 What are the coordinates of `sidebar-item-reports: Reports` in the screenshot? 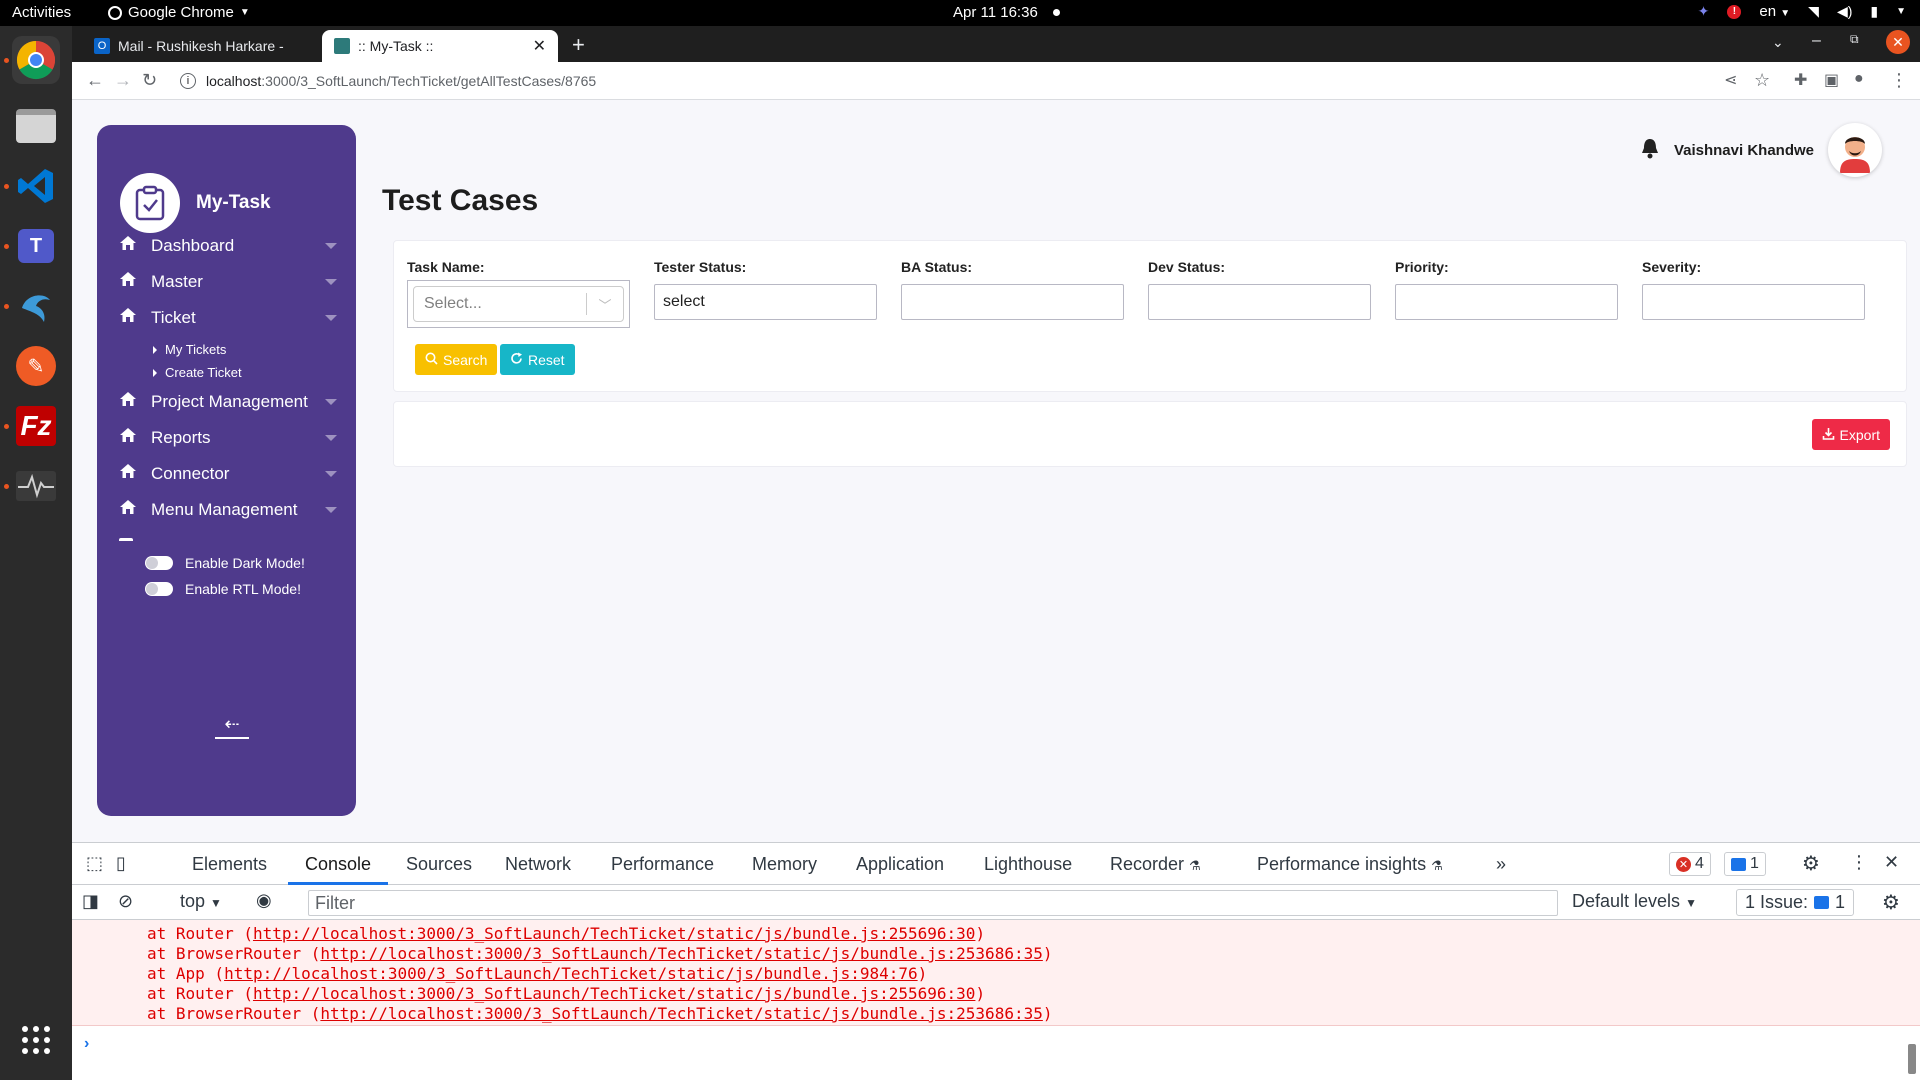 It's located at (228, 437).